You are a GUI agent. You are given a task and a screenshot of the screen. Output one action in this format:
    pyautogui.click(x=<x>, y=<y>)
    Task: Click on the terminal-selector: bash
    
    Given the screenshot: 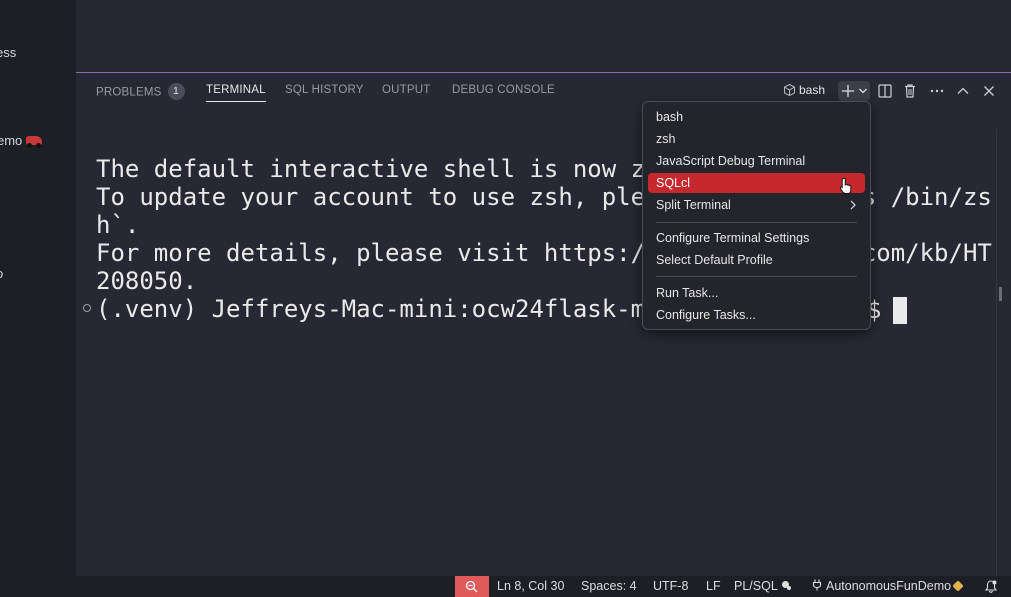 What is the action you would take?
    pyautogui.click(x=804, y=90)
    